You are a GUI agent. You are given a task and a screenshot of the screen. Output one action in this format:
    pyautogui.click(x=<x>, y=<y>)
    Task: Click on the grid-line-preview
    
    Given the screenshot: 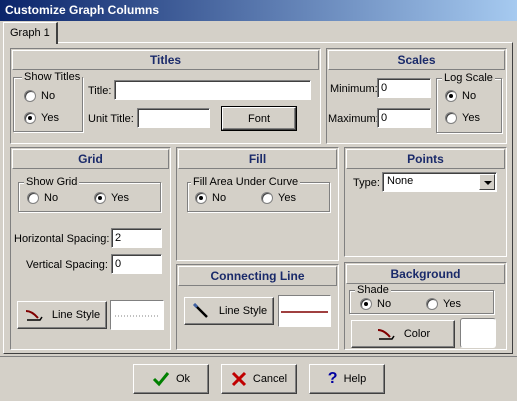 What is the action you would take?
    pyautogui.click(x=137, y=315)
    